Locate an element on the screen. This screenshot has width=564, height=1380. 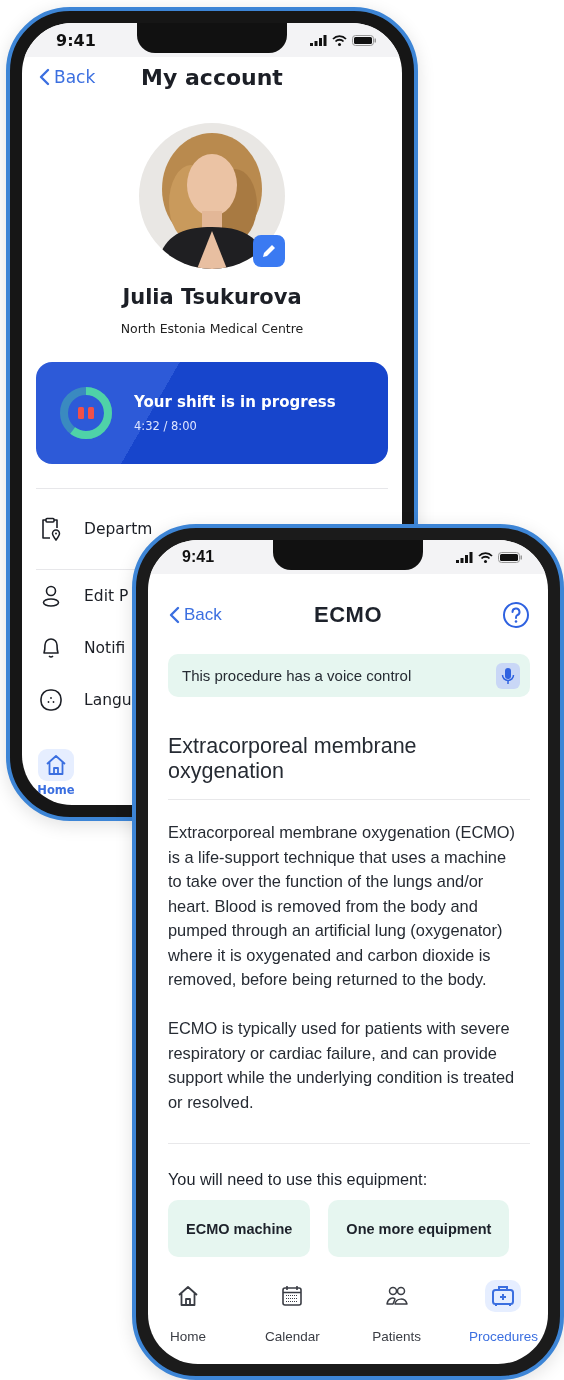
user-name: Julia Tsukurova is located at coordinates (211, 297).